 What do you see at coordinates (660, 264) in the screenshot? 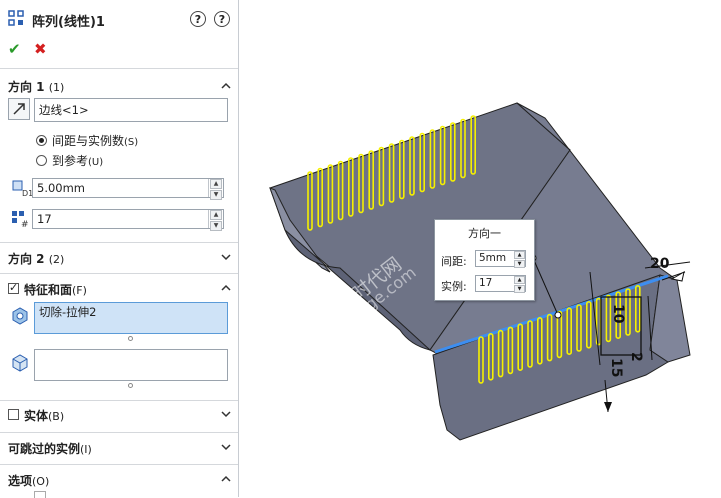
I see `dimension-20: 20` at bounding box center [660, 264].